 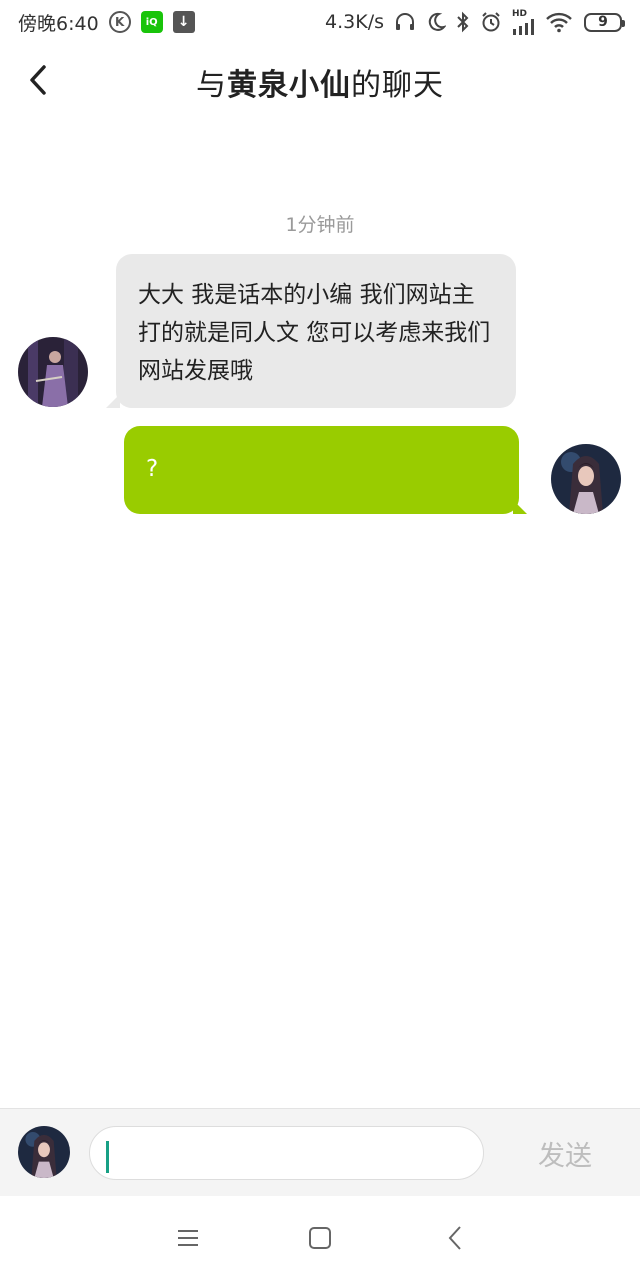 What do you see at coordinates (320, 225) in the screenshot?
I see `message-timestamp: 1分钟前` at bounding box center [320, 225].